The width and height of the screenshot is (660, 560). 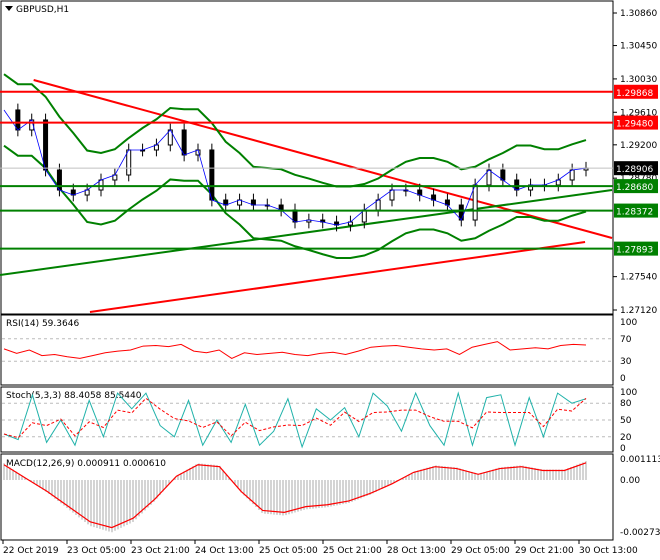 What do you see at coordinates (640, 460) in the screenshot?
I see `macd-axis-label: 0.001113` at bounding box center [640, 460].